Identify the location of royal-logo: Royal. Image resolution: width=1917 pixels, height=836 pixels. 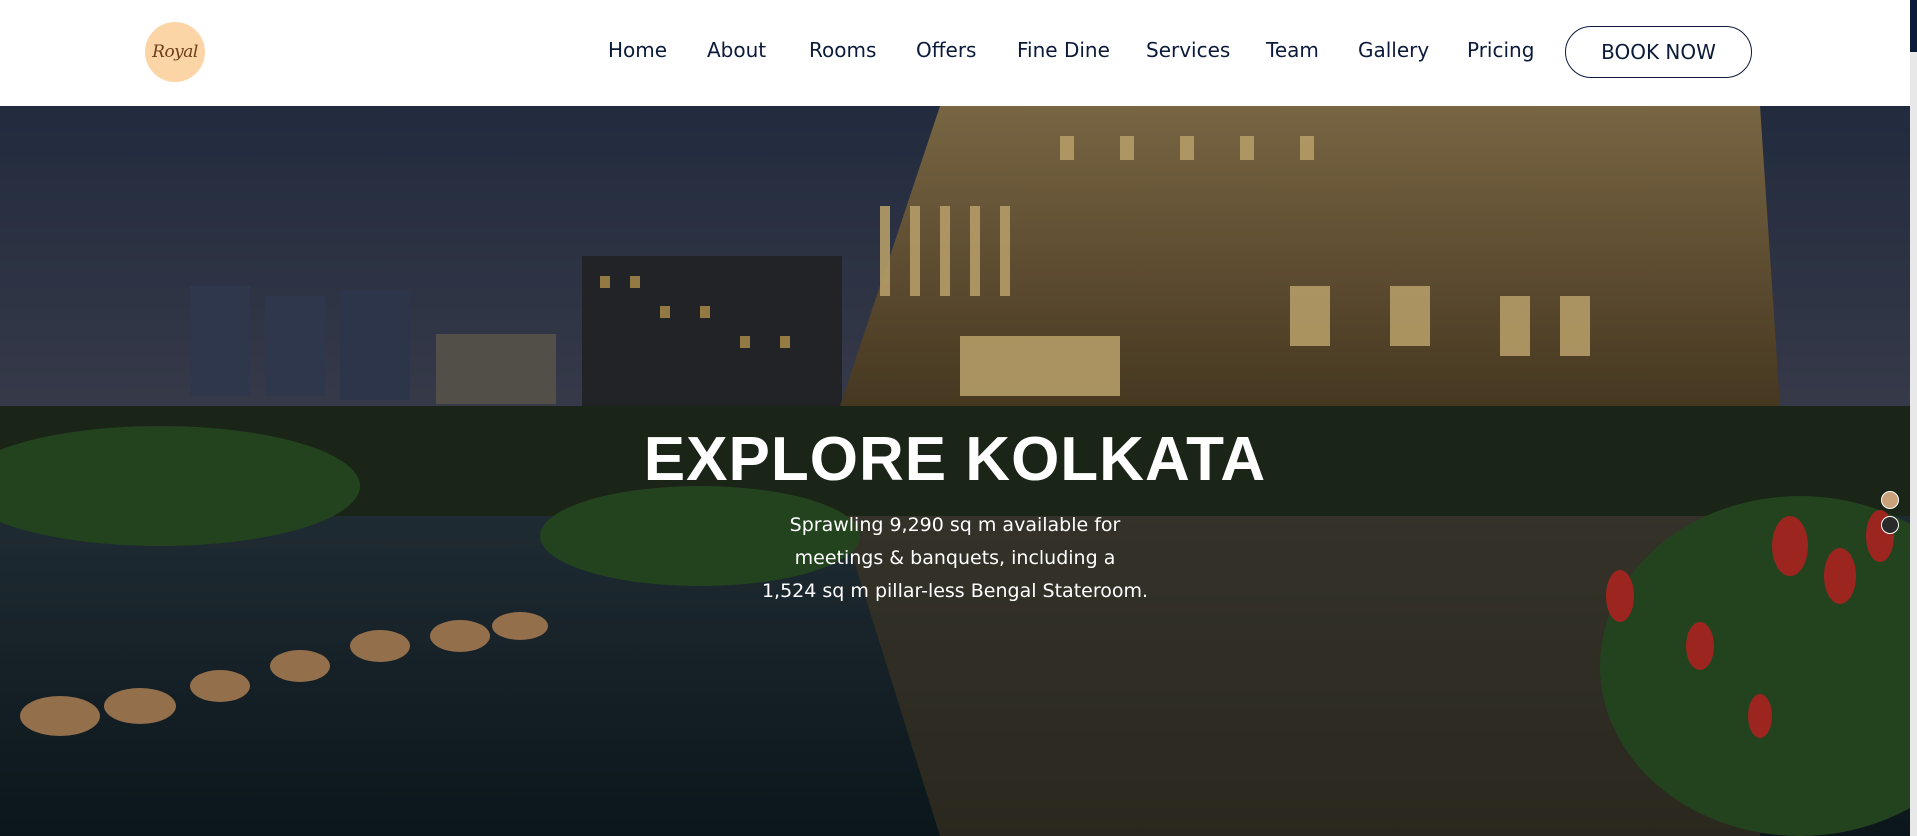
(175, 52).